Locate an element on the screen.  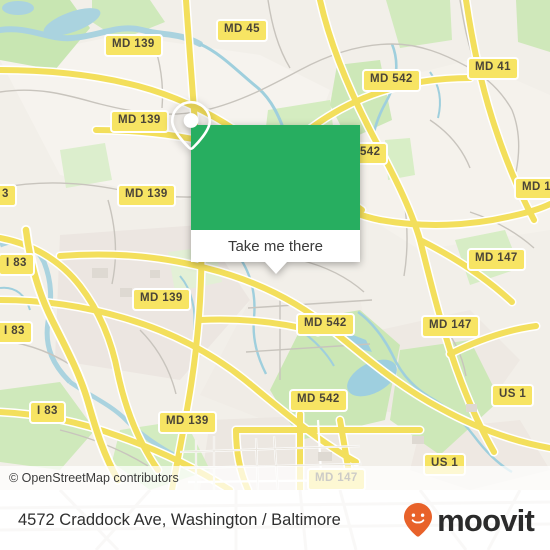
road-shield: MD 14 is located at coordinates (532, 188).